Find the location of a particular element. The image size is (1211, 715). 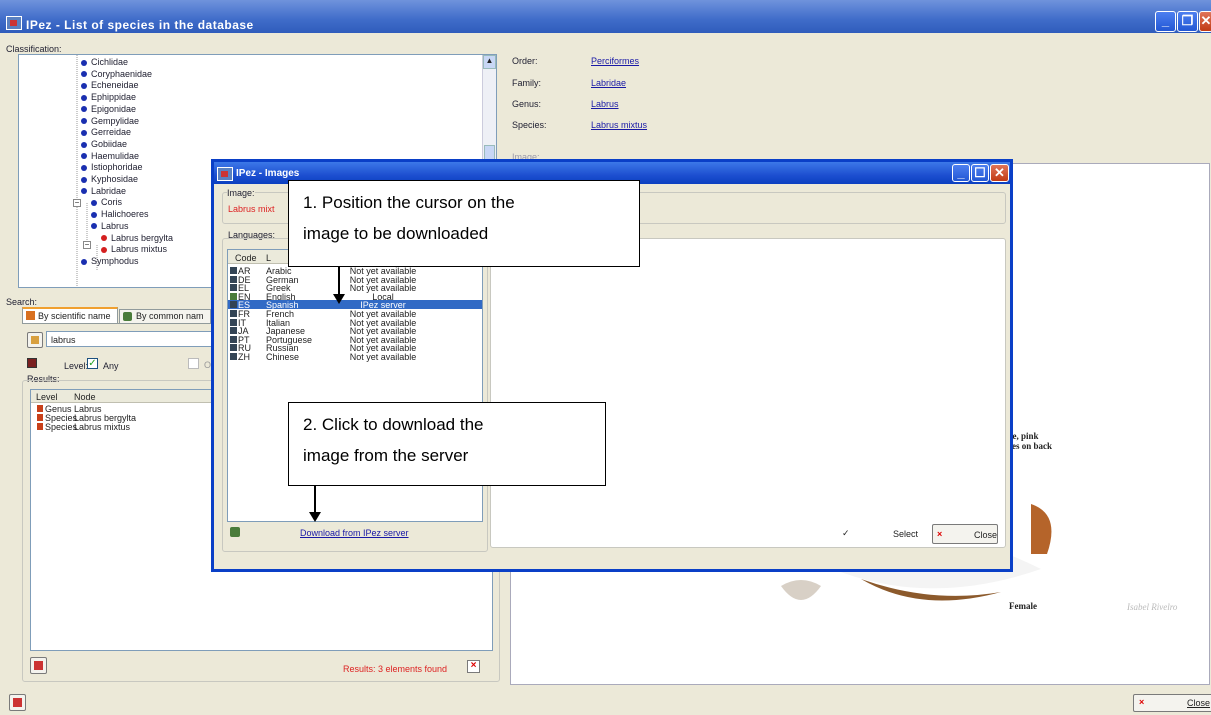

arrow-2-shaft is located at coordinates (315, 500).